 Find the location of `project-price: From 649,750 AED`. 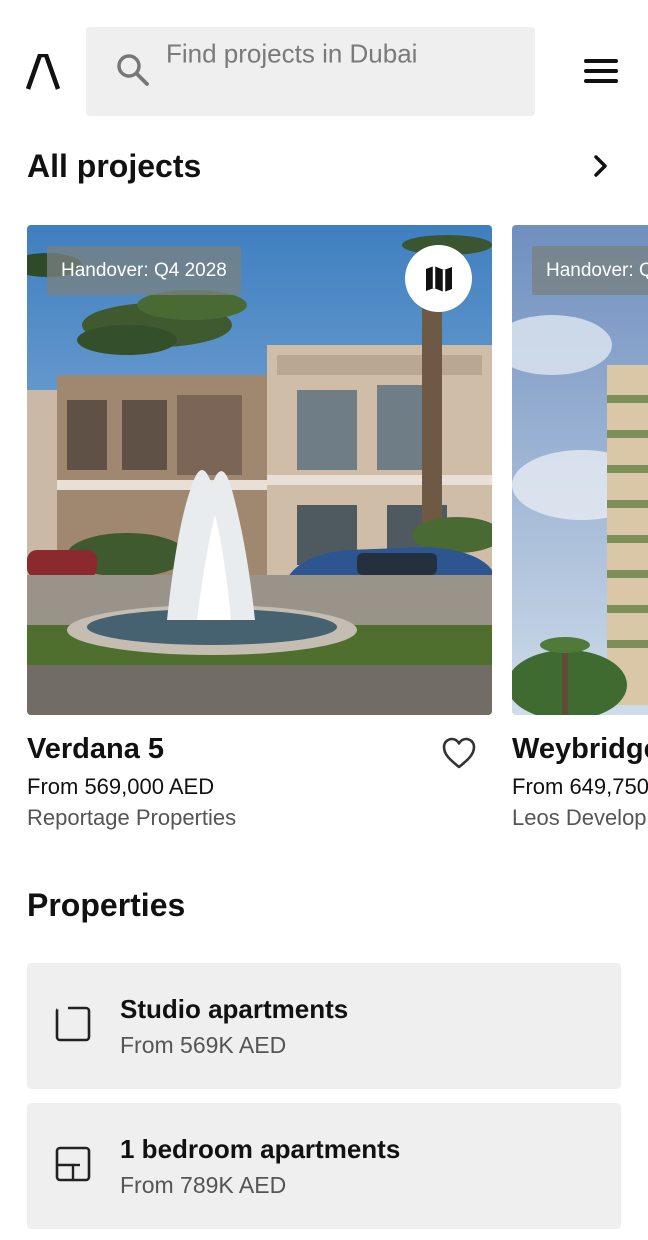

project-price: From 649,750 AED is located at coordinates (580, 786).